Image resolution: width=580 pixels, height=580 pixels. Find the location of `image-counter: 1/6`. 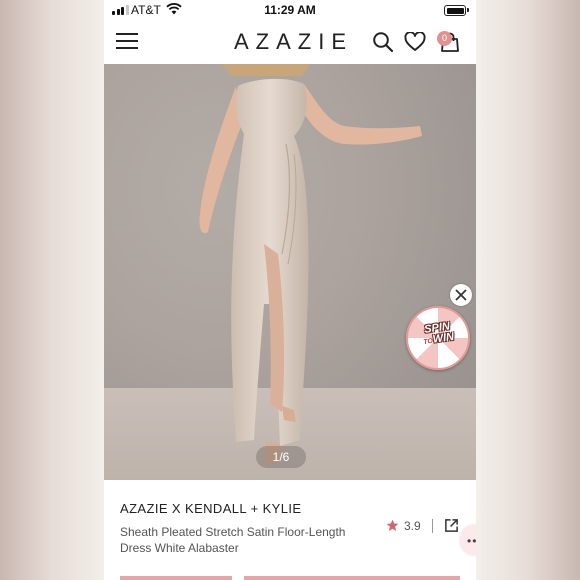

image-counter: 1/6 is located at coordinates (281, 457).